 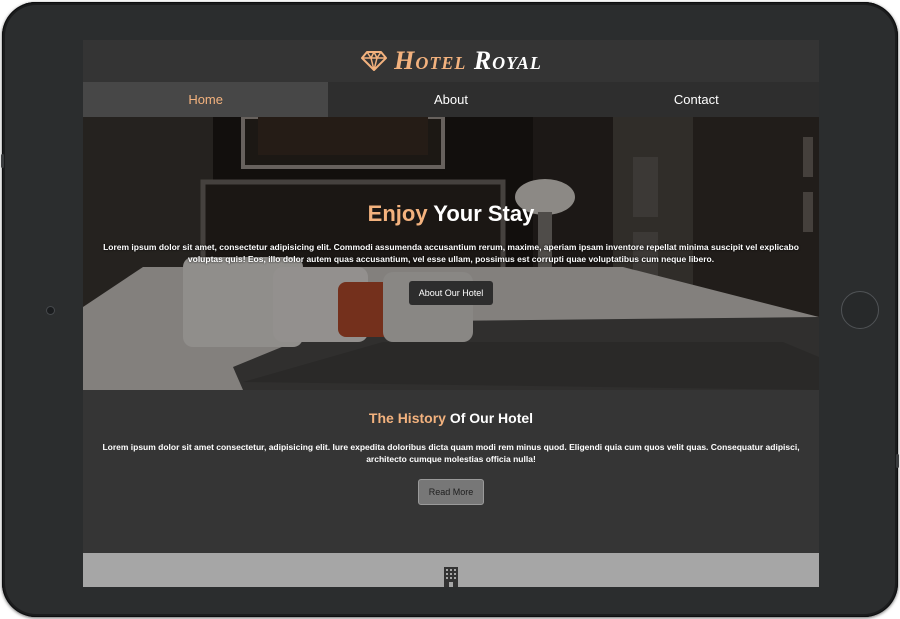 I want to click on nav-item-home: Home, so click(x=206, y=99).